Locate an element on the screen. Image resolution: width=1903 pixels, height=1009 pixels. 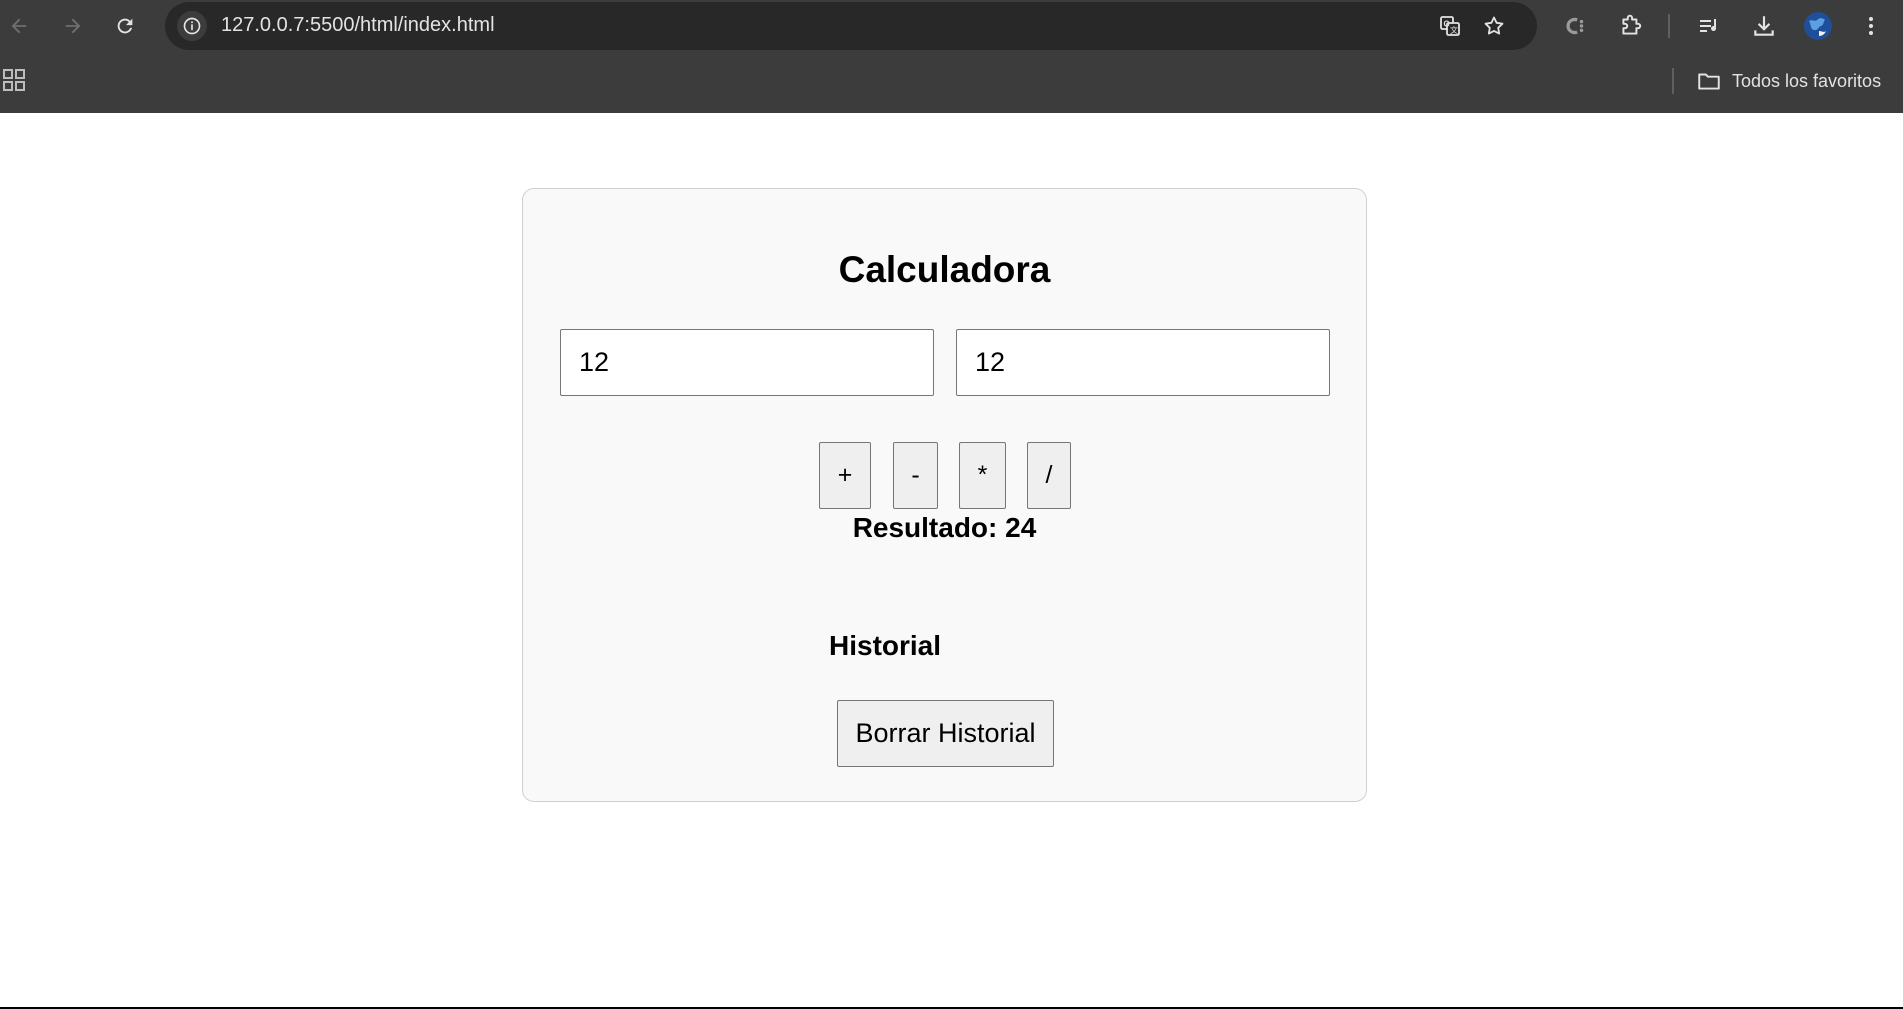
url-text: 127.0.0.7:5500/html/index.html is located at coordinates (358, 25).